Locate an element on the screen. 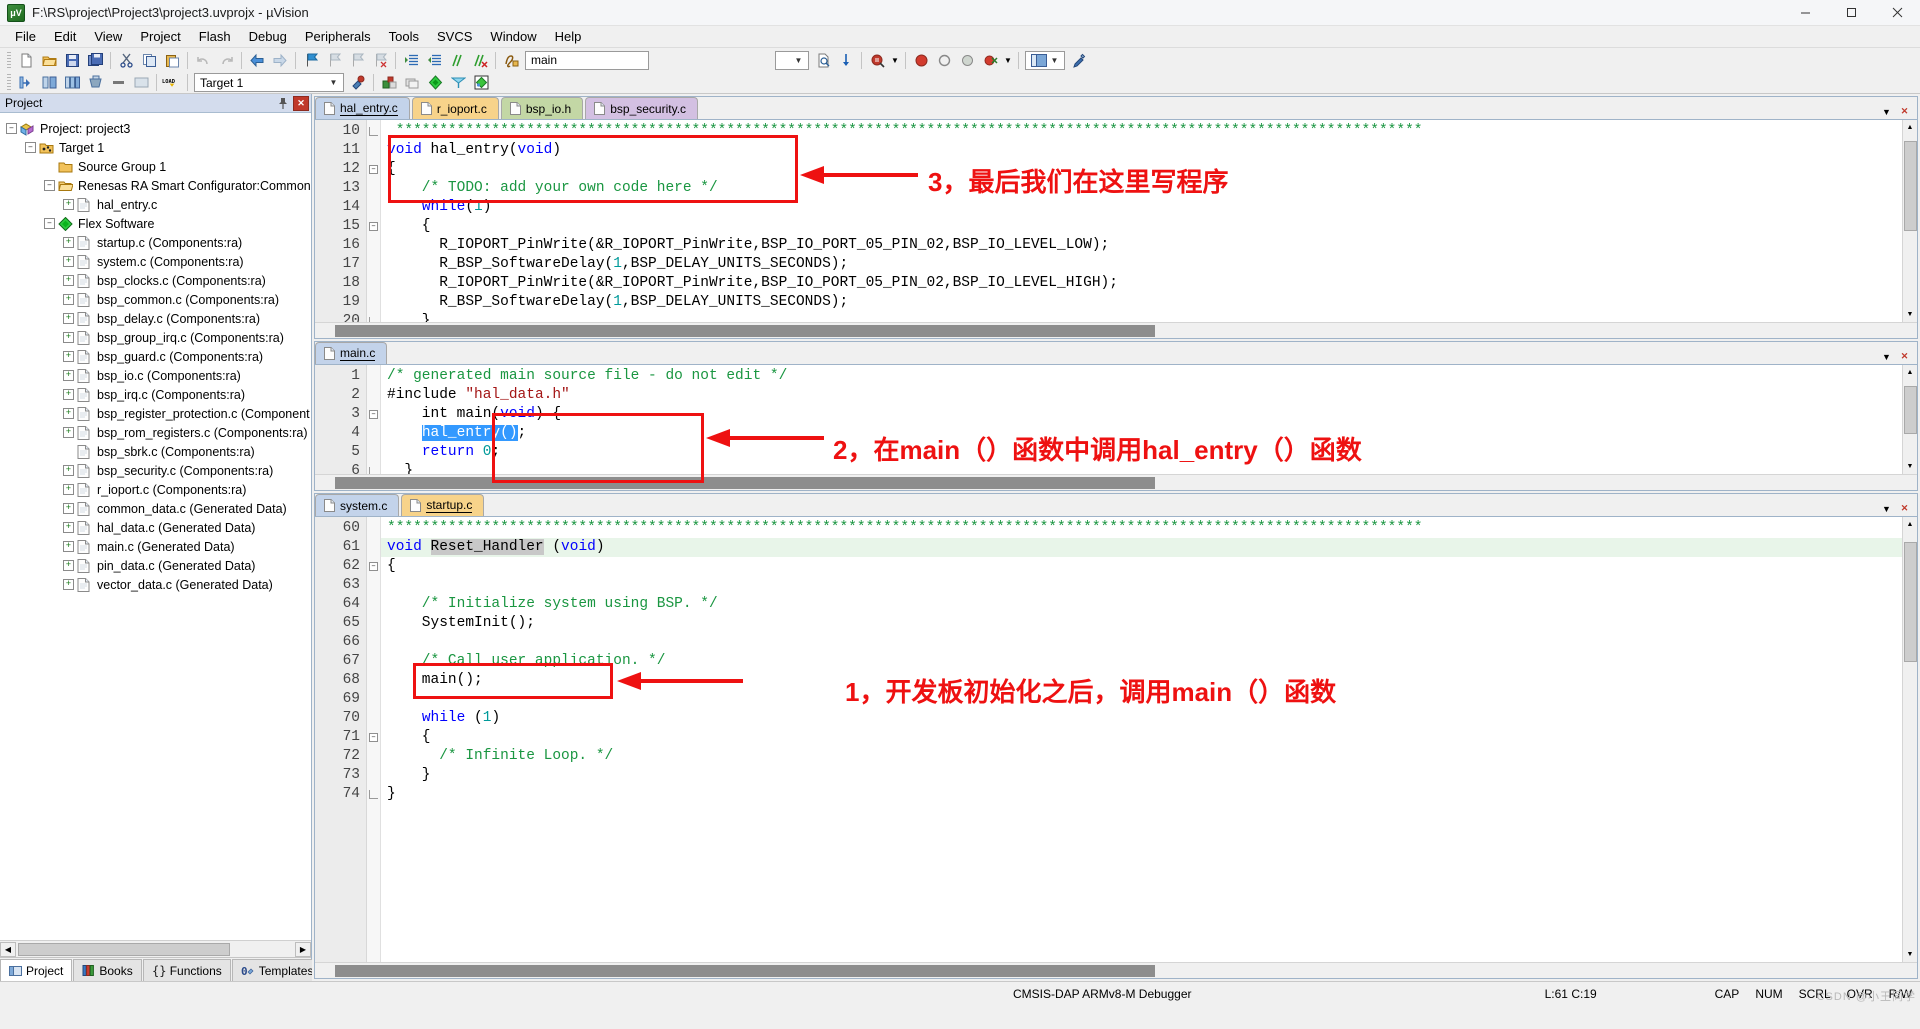  tree-item: – Renesas RA Smart Configurator:Common is located at coordinates (158, 185).